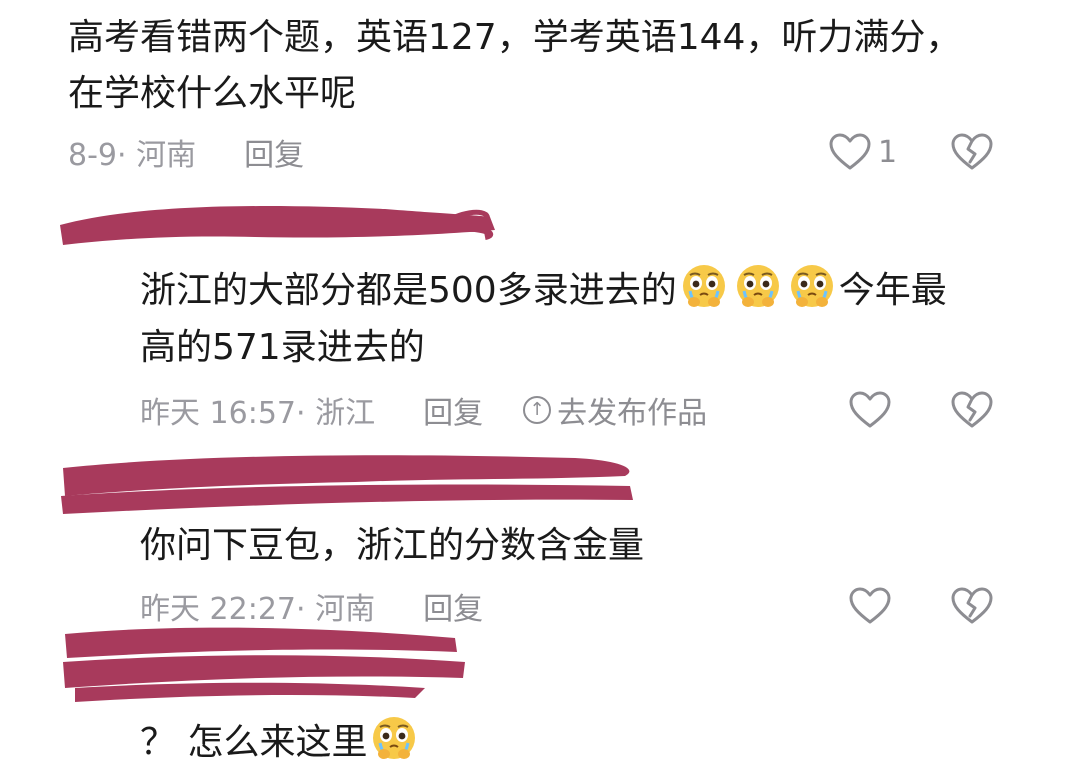 This screenshot has width=1080, height=781. I want to click on upload-arrow-circle-icon: ↑, so click(537, 410).